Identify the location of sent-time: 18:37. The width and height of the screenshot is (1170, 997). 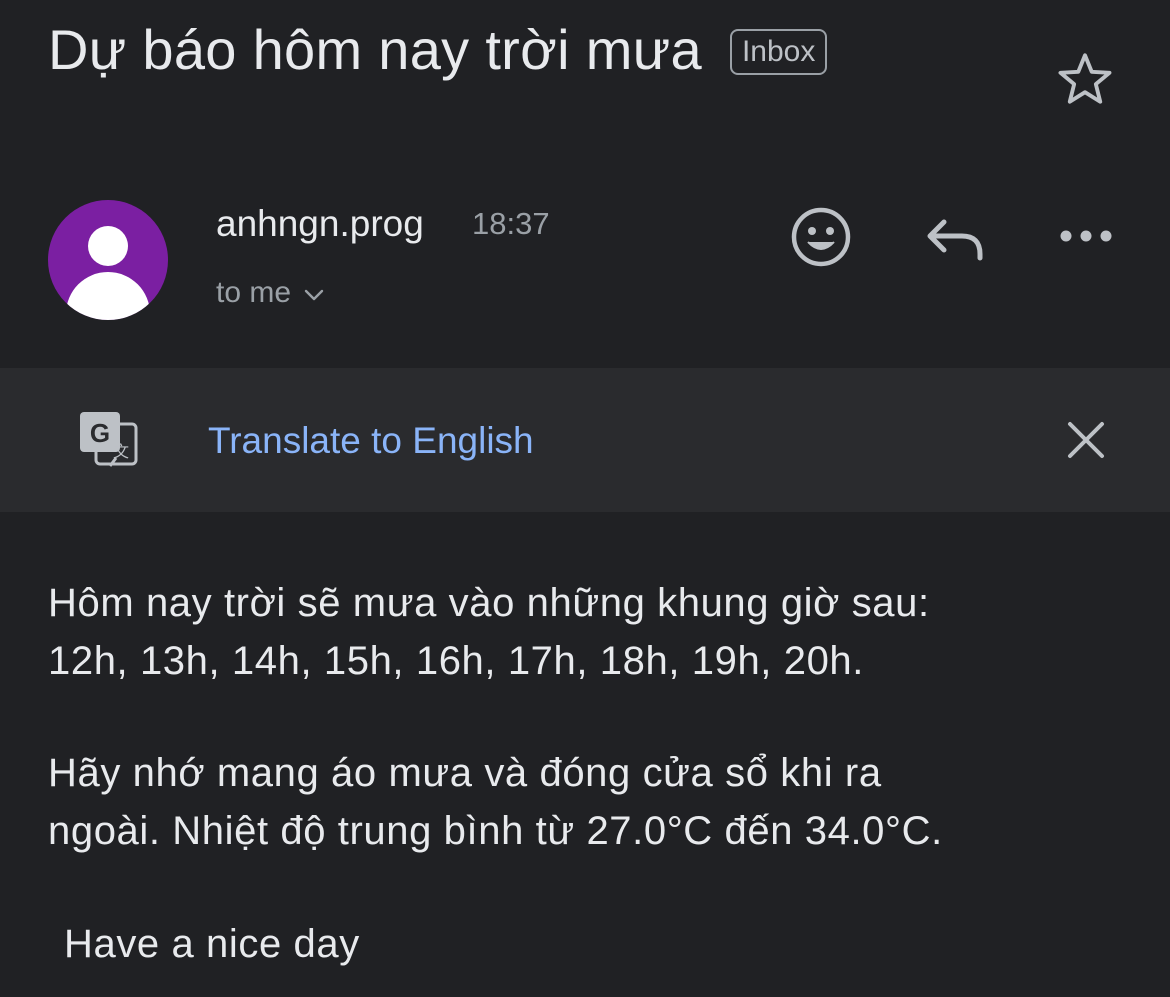
(511, 223).